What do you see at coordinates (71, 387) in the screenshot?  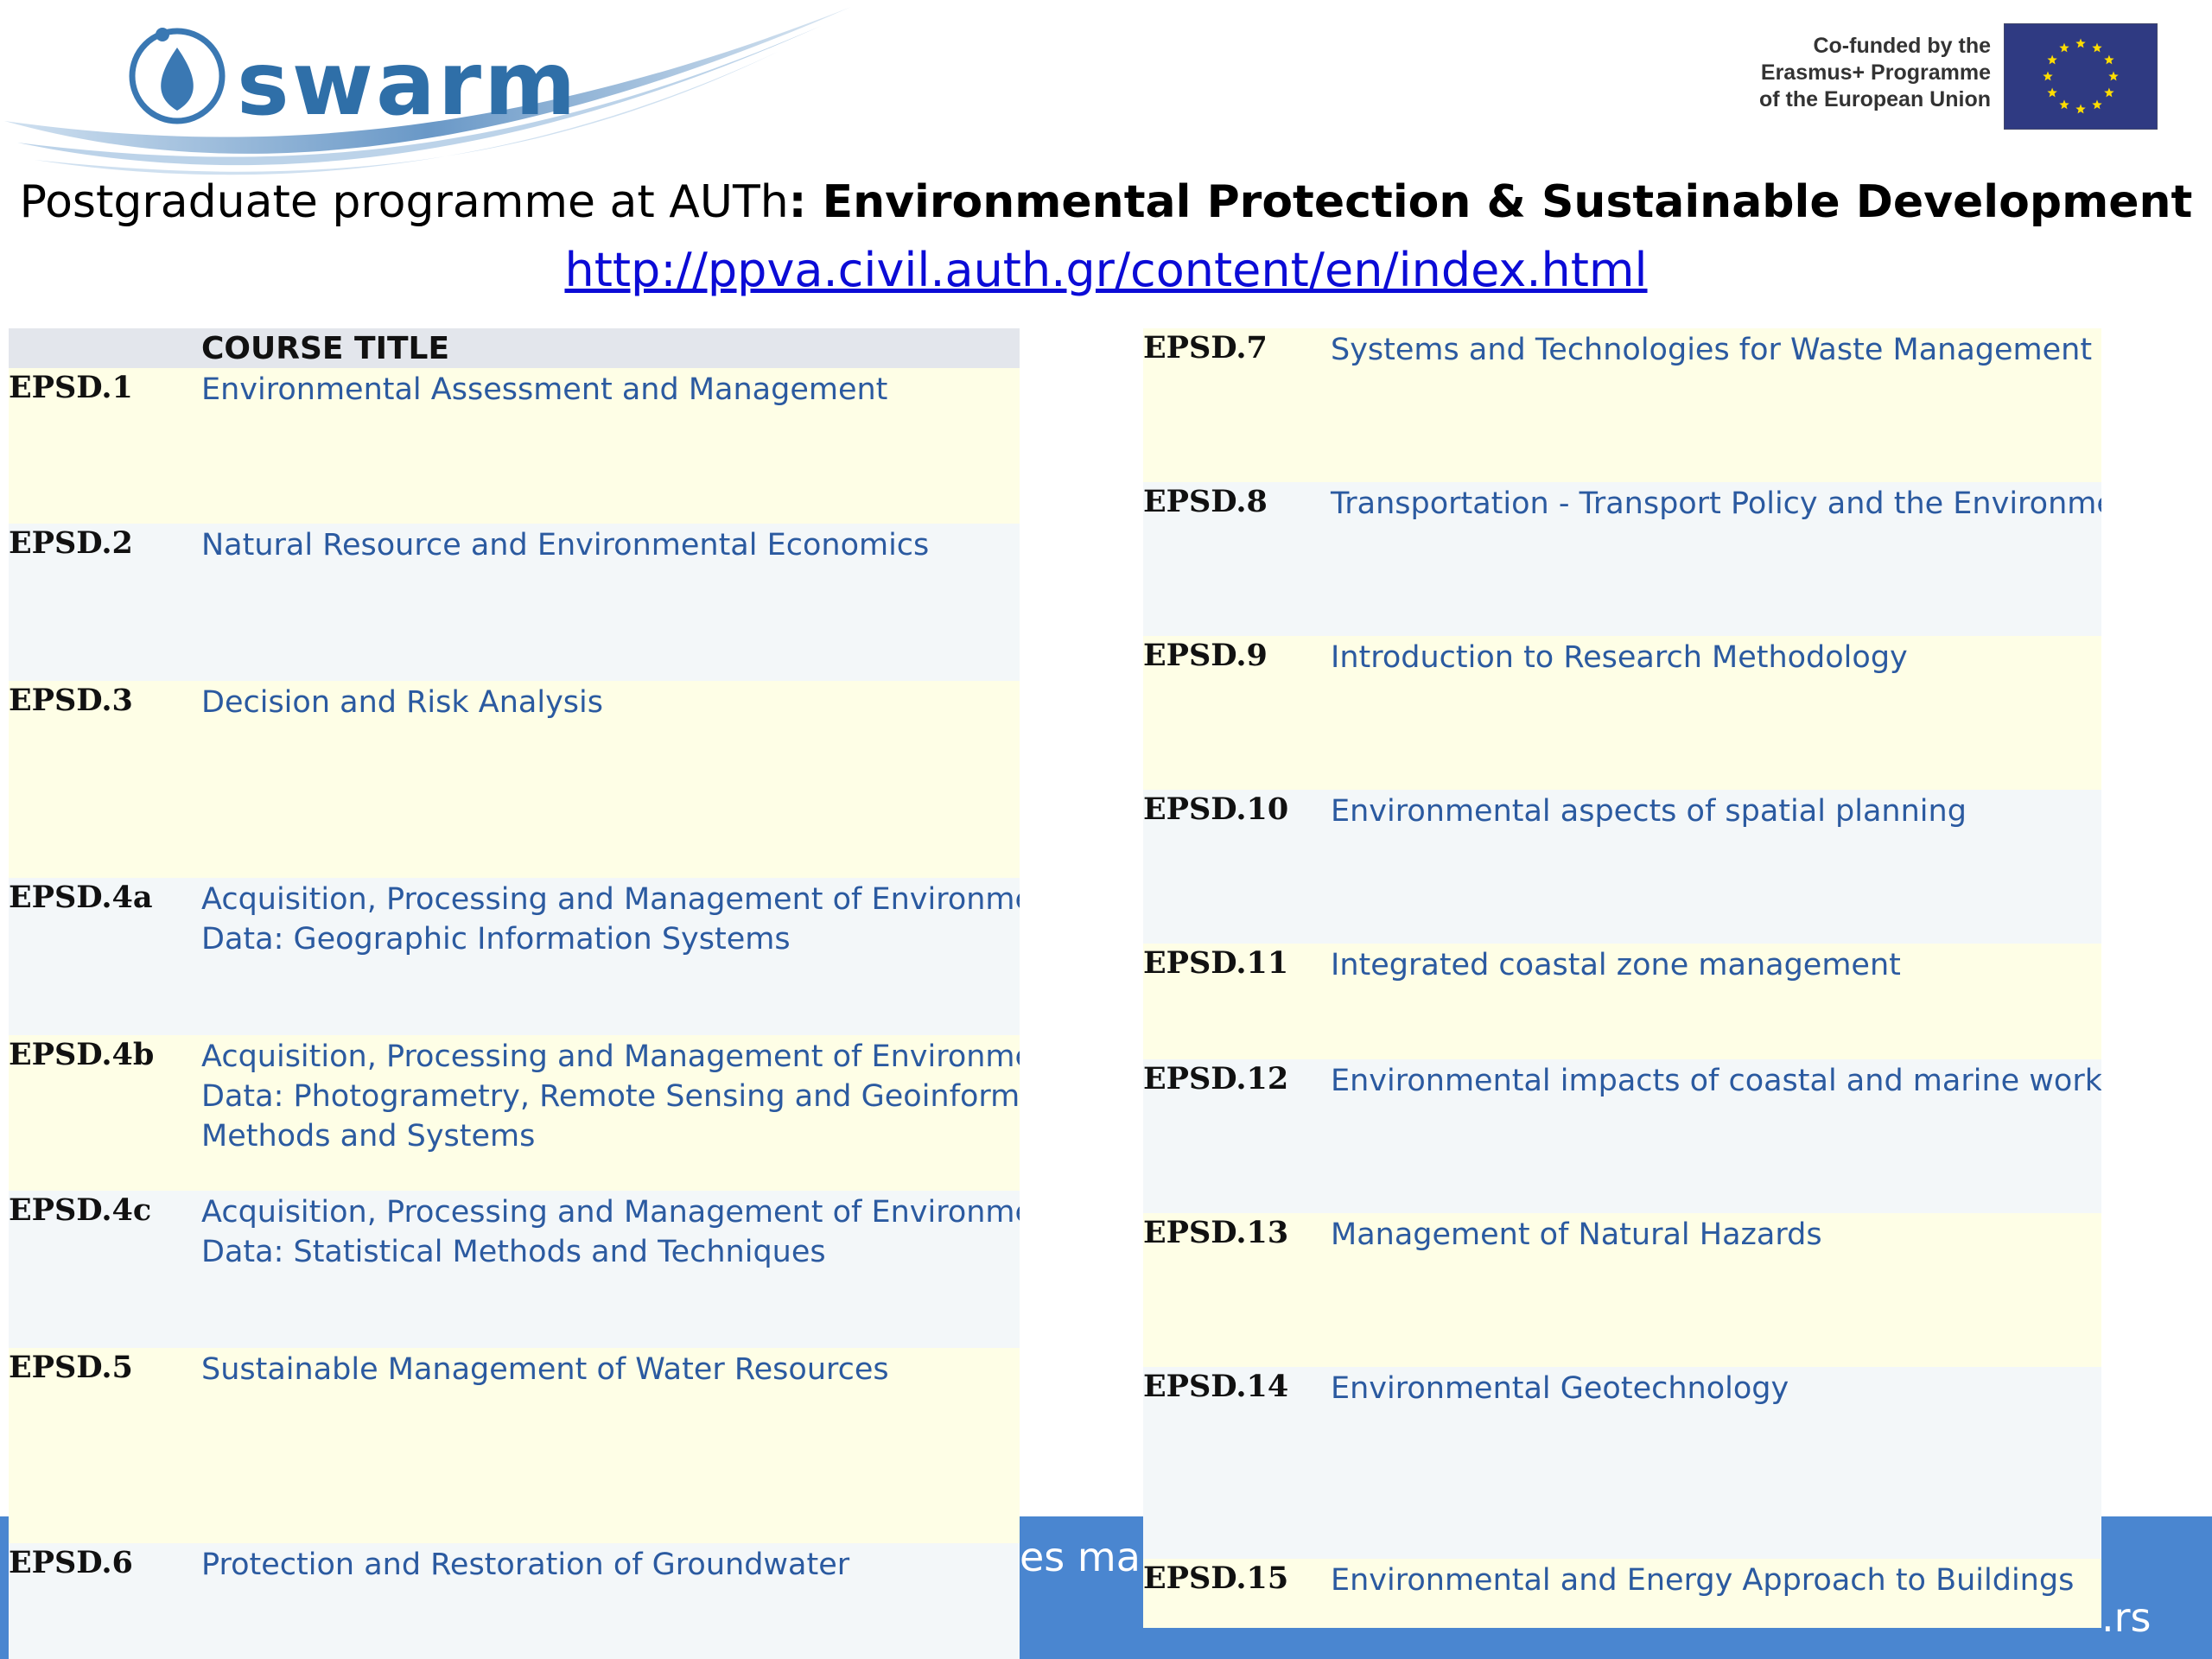 I see `course-code: EPSD.1` at bounding box center [71, 387].